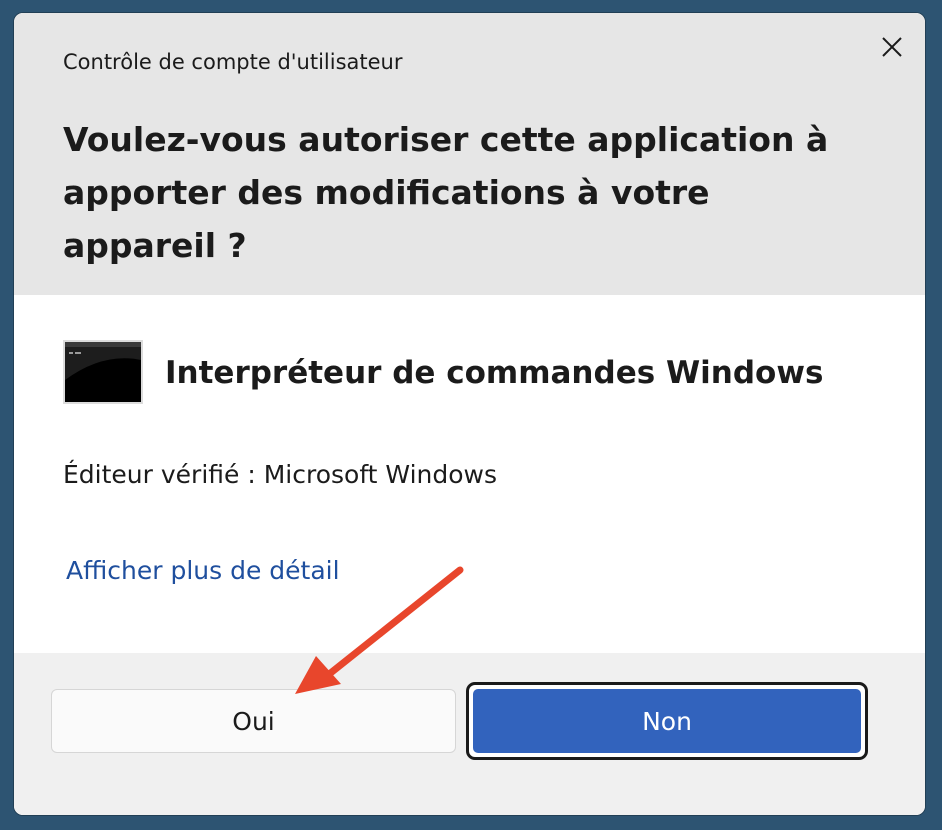 This screenshot has width=942, height=830. I want to click on yes-button: Oui, so click(253, 721).